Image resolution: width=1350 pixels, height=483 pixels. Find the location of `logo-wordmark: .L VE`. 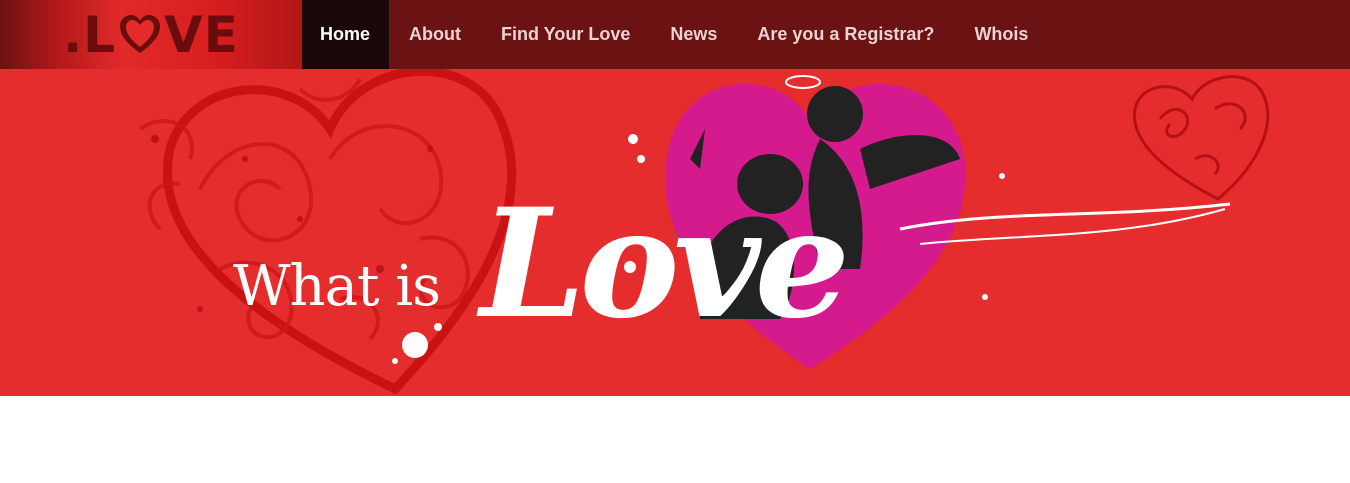

logo-wordmark: .L VE is located at coordinates (151, 35).